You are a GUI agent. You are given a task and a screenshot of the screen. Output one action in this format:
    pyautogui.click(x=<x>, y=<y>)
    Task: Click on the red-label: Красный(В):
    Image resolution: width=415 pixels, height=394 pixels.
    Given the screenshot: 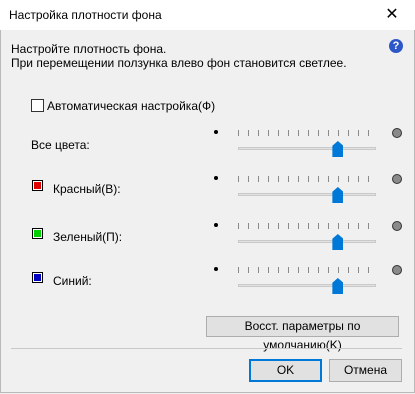 What is the action you would take?
    pyautogui.click(x=87, y=189)
    